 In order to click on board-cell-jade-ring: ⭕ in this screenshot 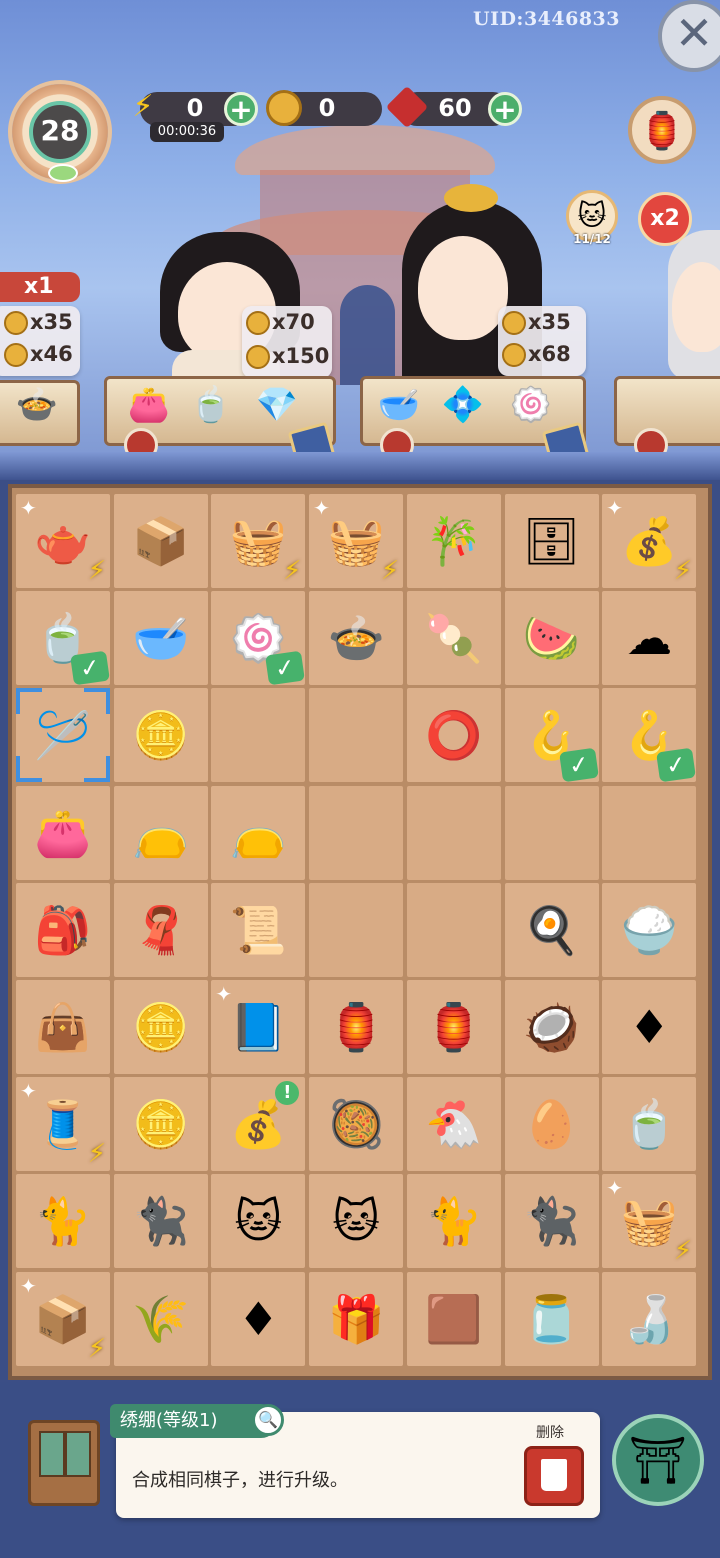, I will do `click(453, 735)`.